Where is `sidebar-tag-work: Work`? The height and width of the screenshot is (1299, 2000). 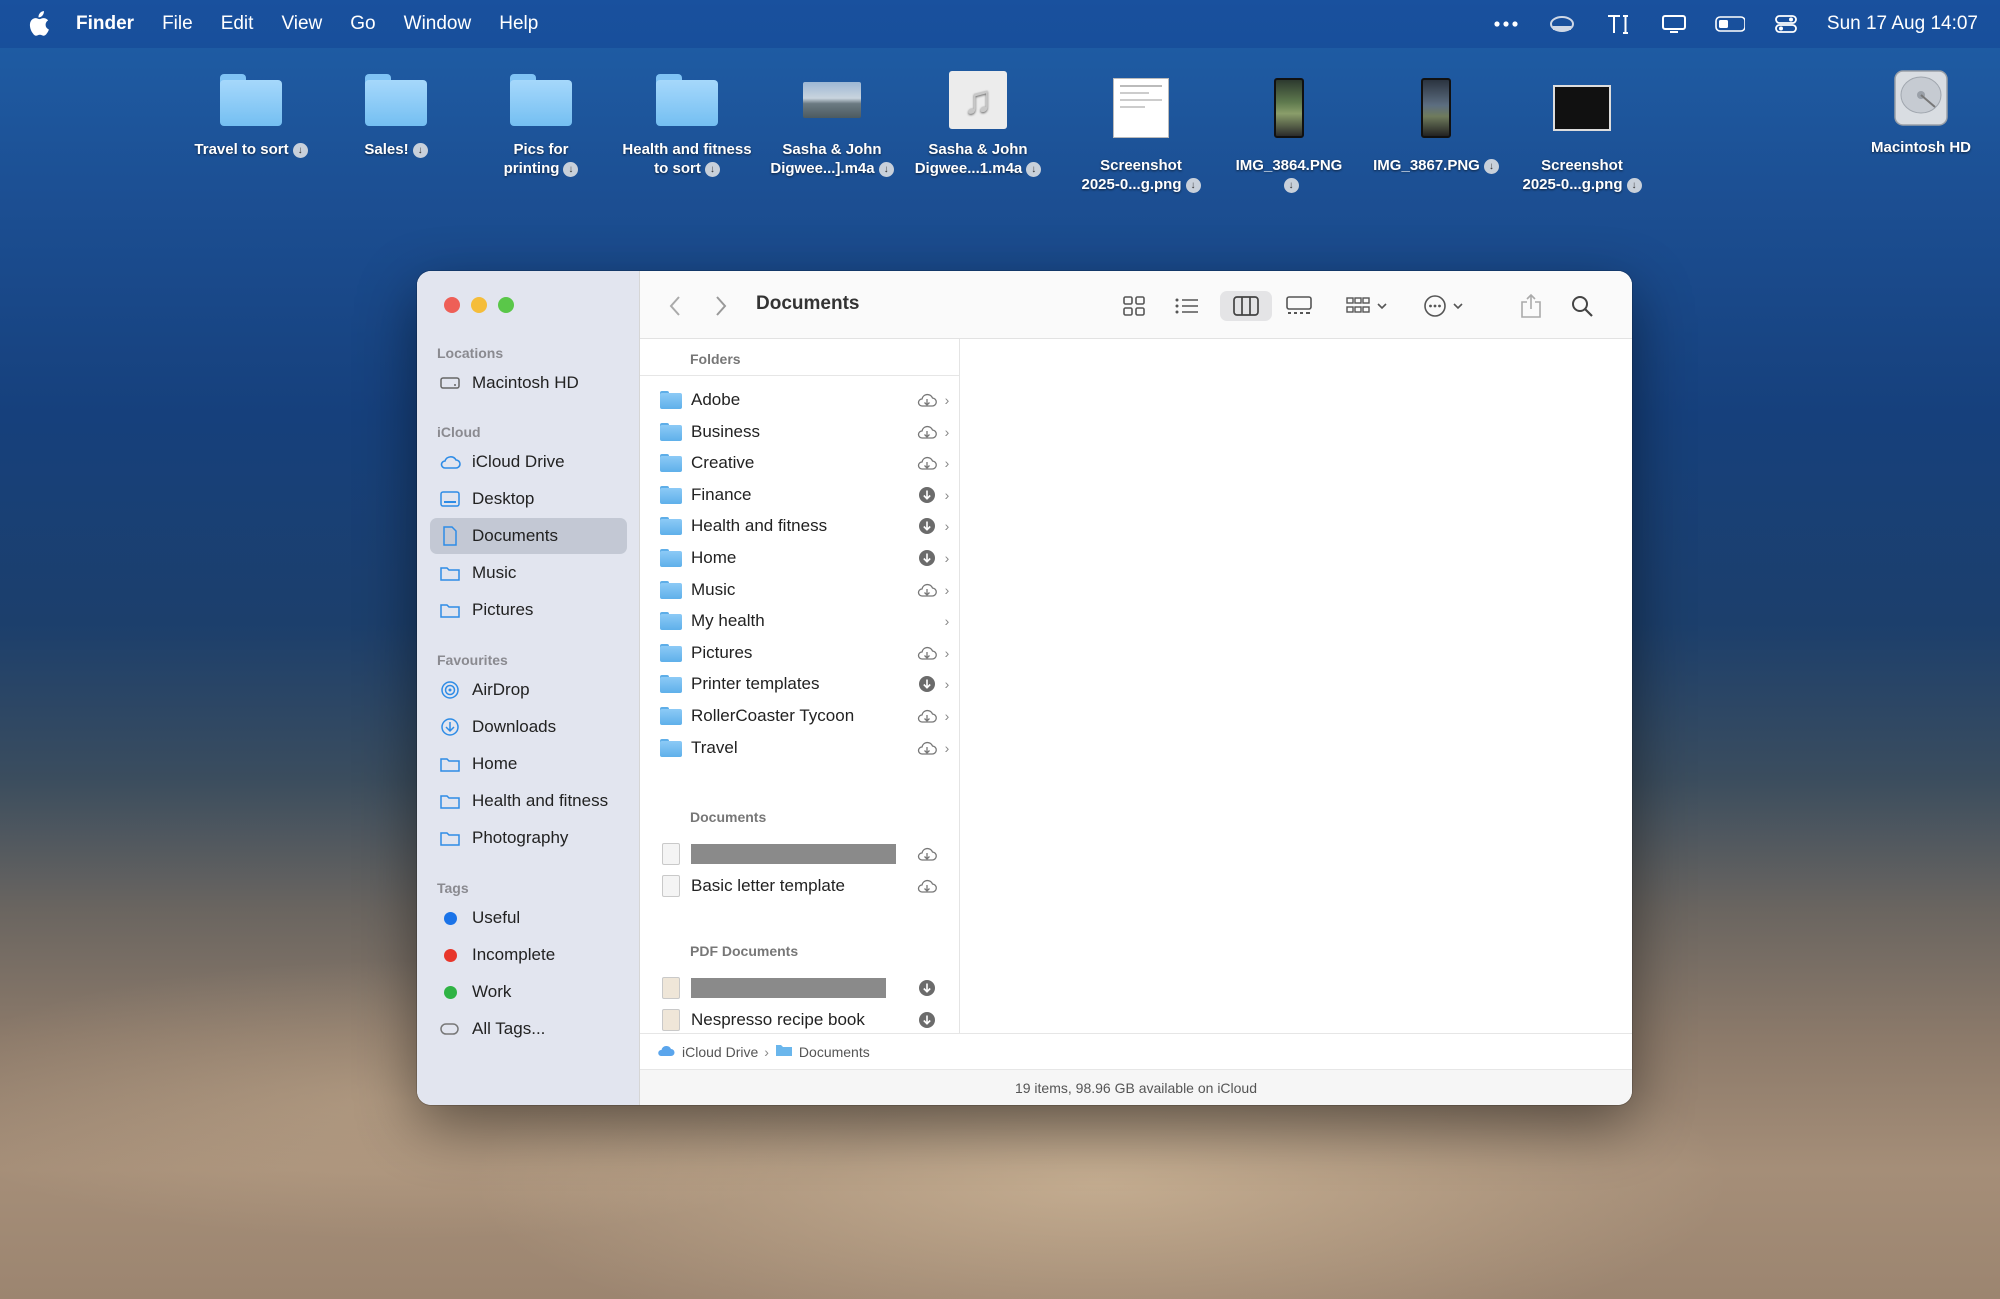 sidebar-tag-work: Work is located at coordinates (528, 992).